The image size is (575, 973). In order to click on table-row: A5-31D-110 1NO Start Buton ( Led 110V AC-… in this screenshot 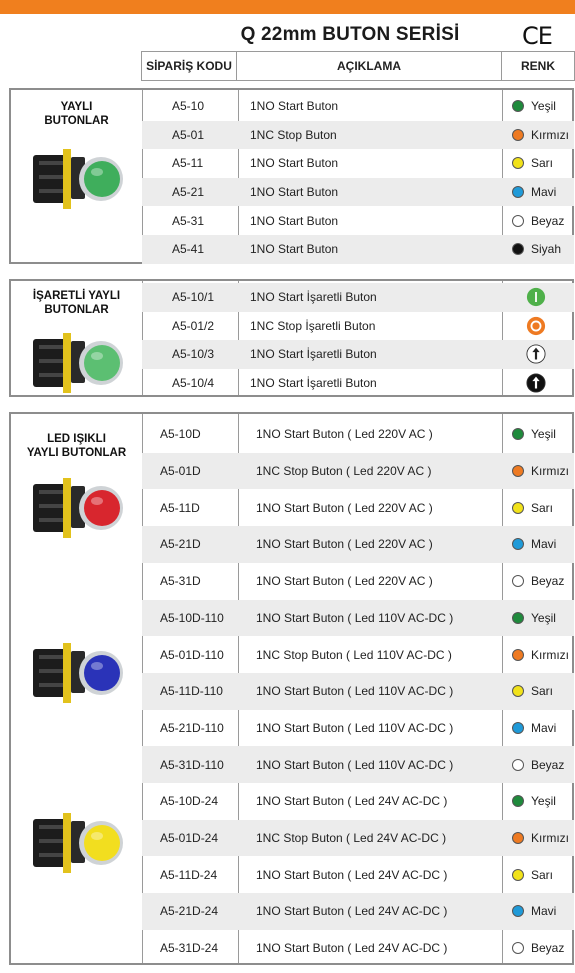, I will do `click(358, 764)`.